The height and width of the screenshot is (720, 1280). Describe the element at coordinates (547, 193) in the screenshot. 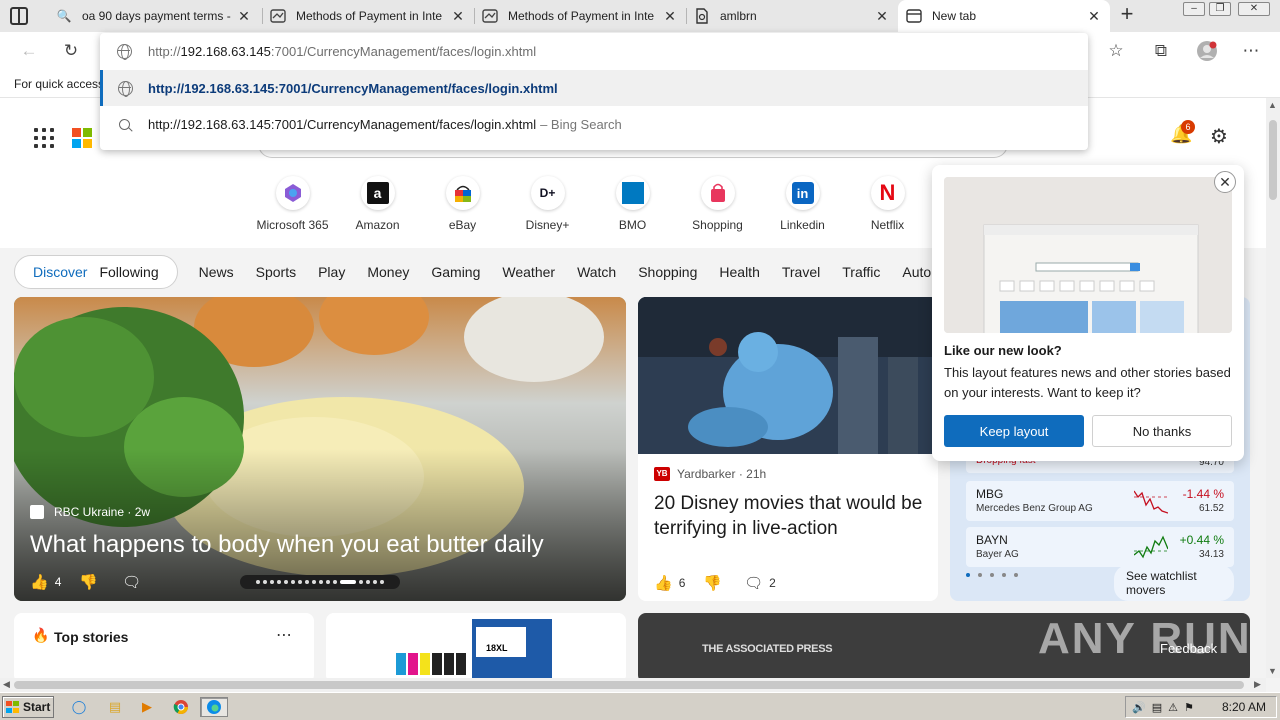

I see `disney-plus-icon: D+` at that location.